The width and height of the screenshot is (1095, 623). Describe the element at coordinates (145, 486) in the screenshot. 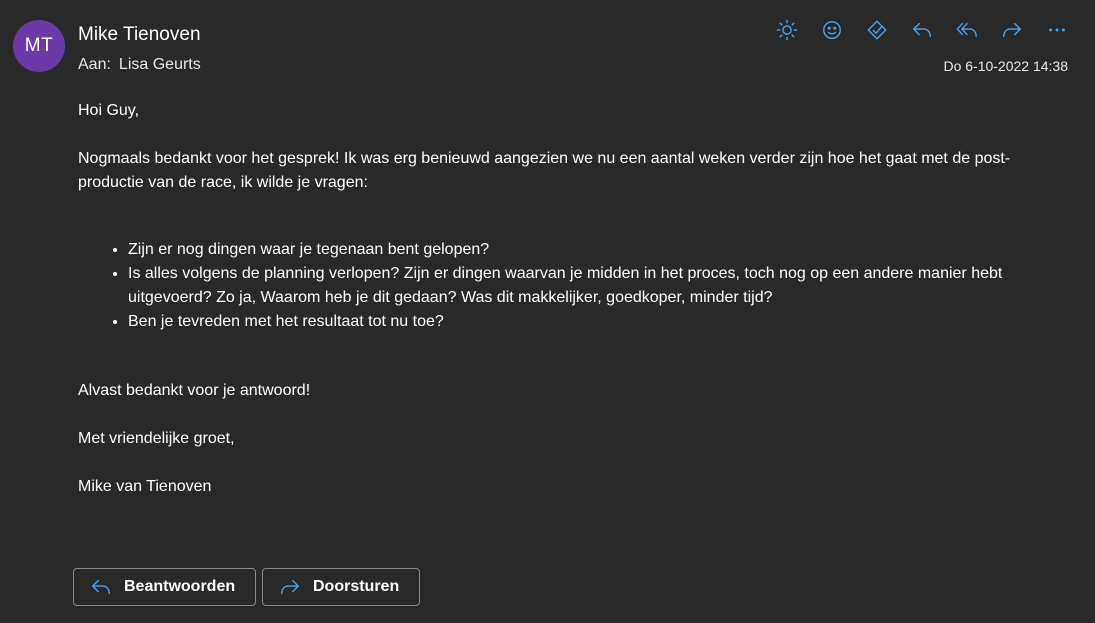

I see `signature: Mike van Tienoven` at that location.